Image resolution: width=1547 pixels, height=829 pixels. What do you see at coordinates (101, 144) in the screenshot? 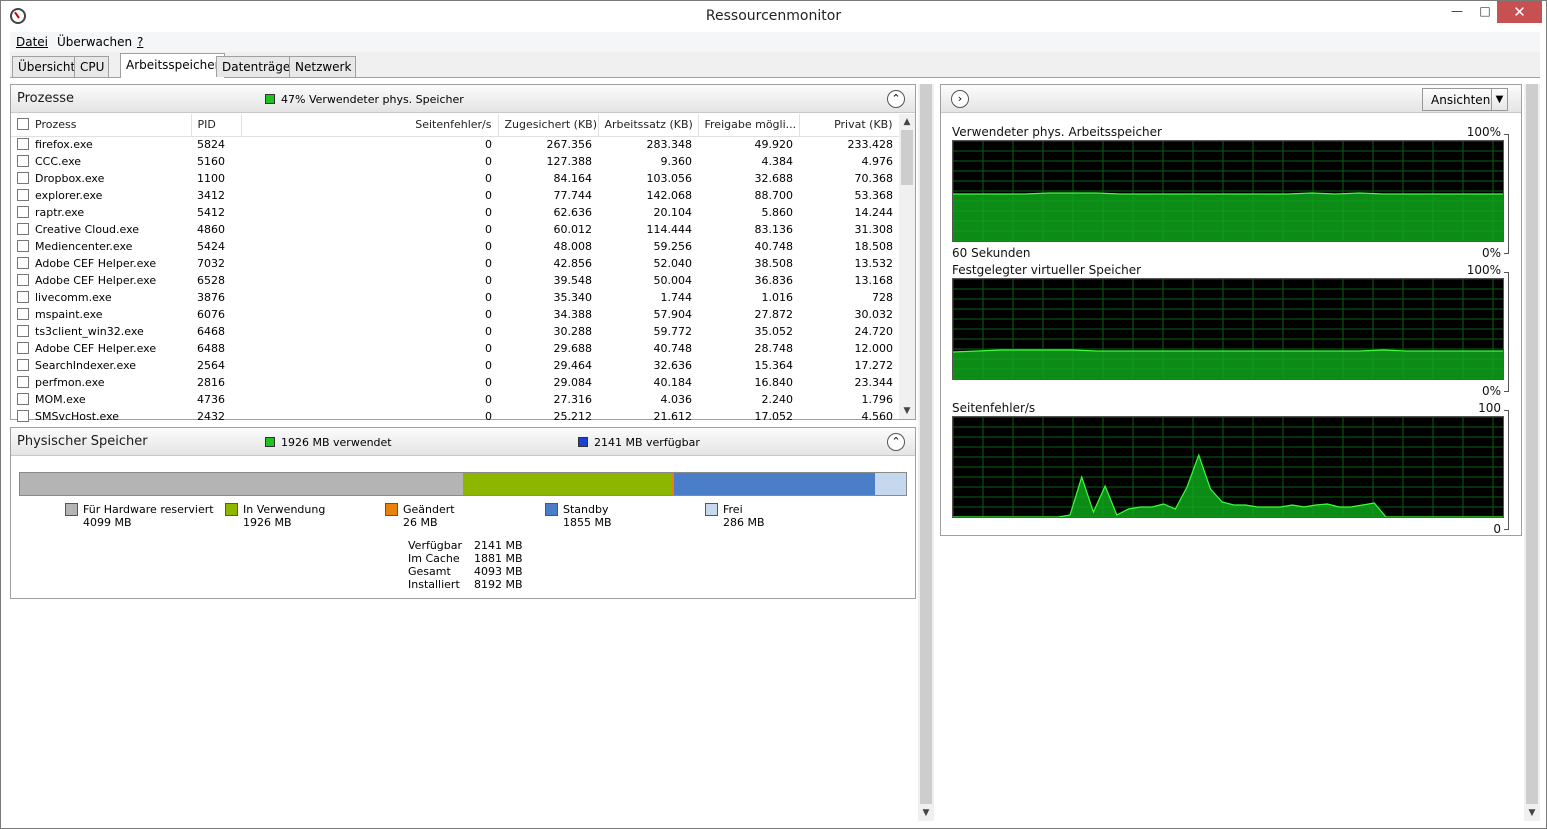
I see `table-cell: firefox.exe` at bounding box center [101, 144].